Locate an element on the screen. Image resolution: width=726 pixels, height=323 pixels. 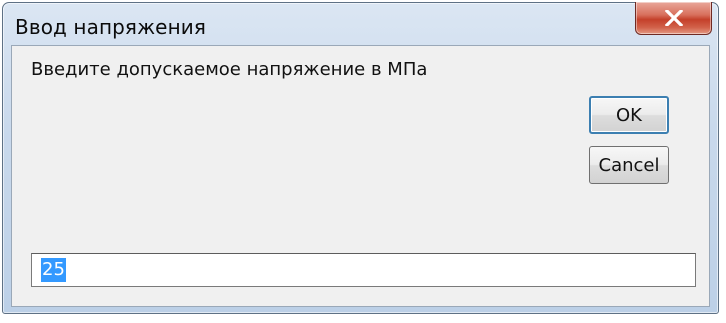
ok-button: OK is located at coordinates (629, 115).